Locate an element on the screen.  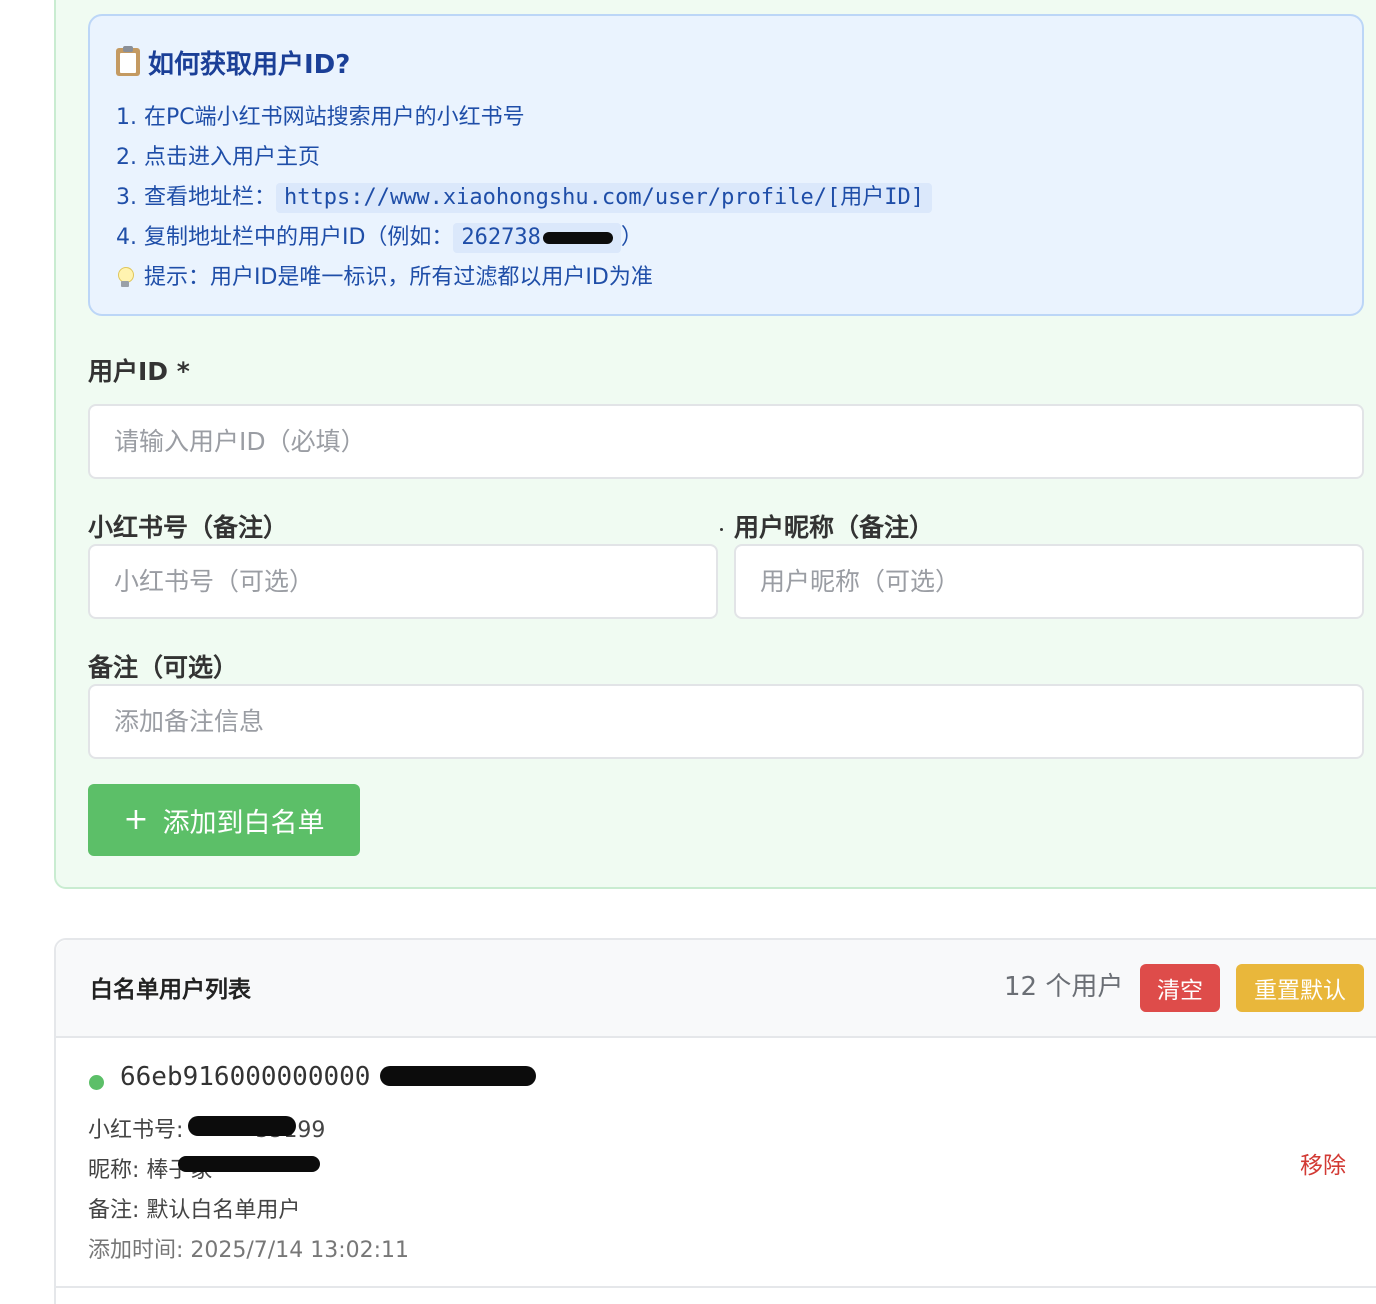
user-xhs-label: 小红书号: is located at coordinates (136, 1130).